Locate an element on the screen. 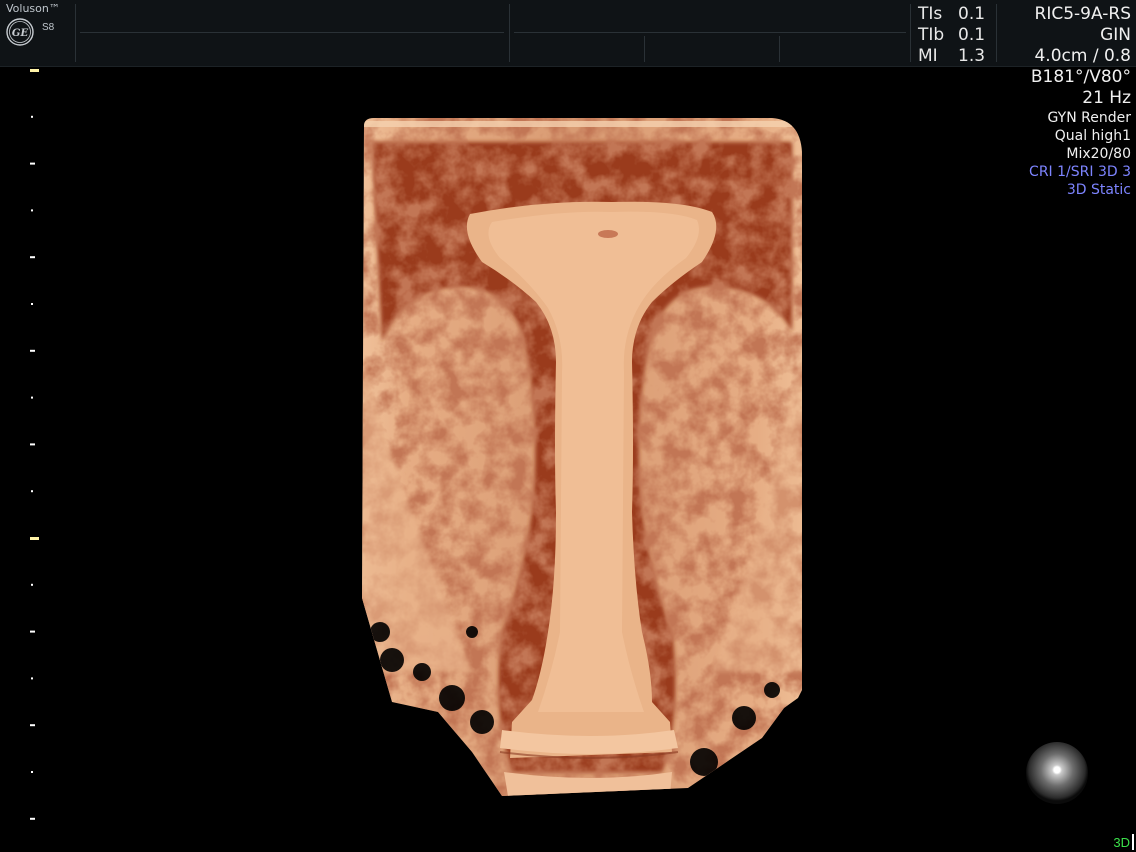  index-row: TIb 0.1 is located at coordinates (951, 35).